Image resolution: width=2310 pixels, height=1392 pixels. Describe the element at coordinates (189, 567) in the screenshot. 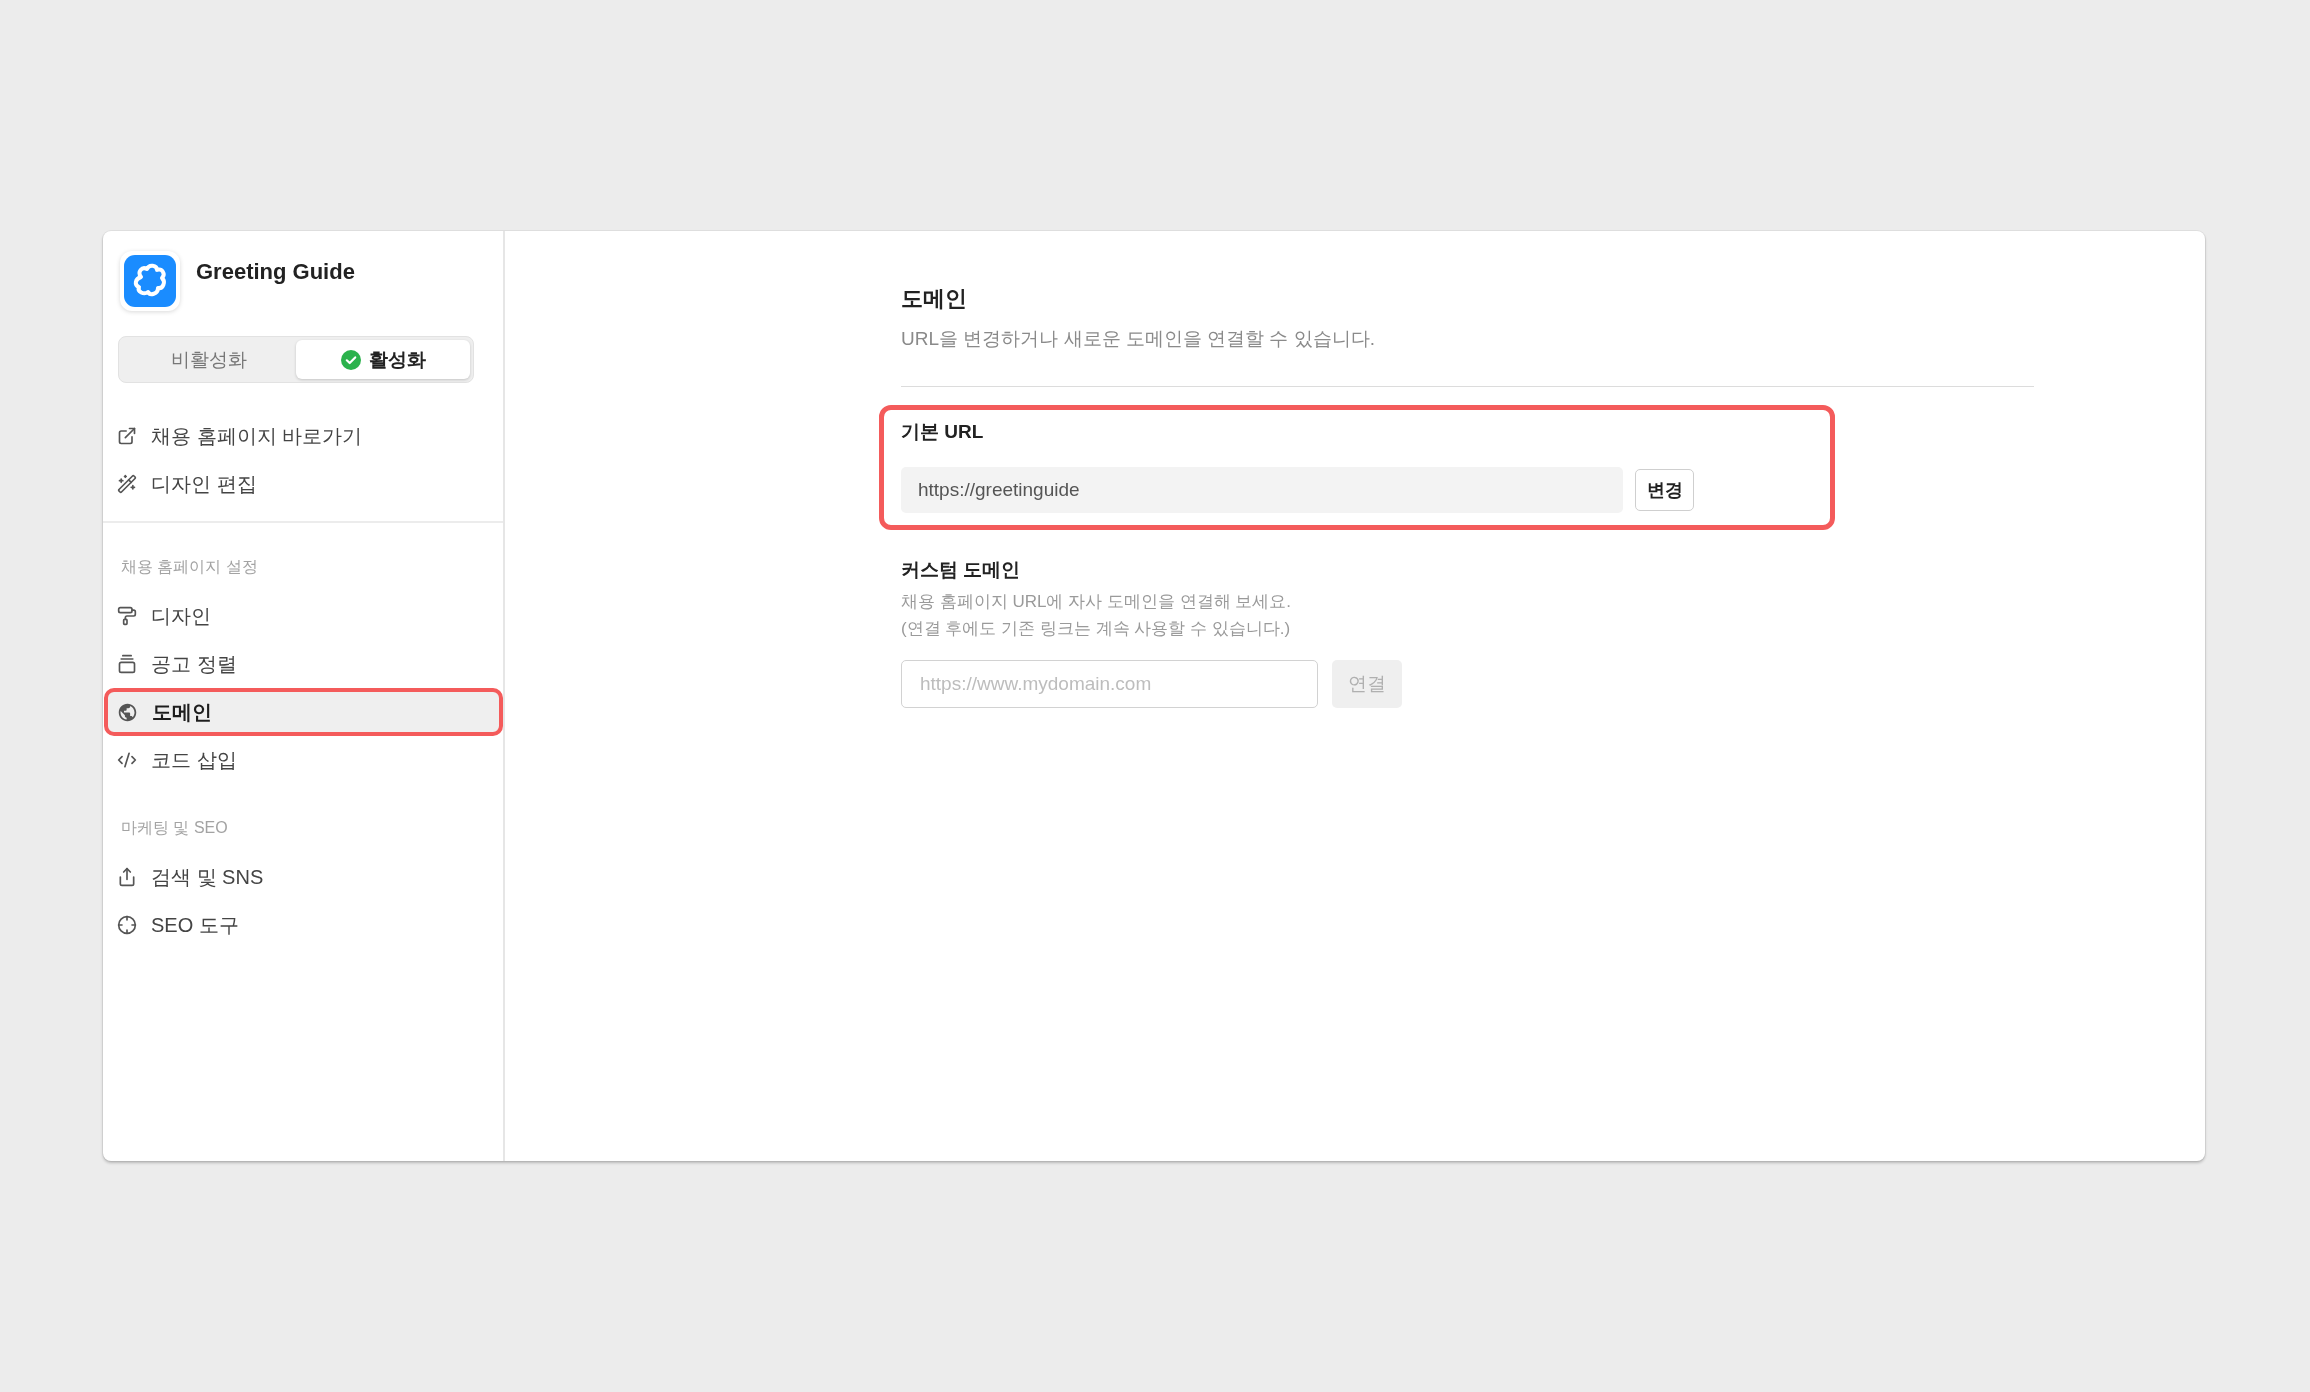

I see `section-label: 채용 홈페이지 설정` at that location.